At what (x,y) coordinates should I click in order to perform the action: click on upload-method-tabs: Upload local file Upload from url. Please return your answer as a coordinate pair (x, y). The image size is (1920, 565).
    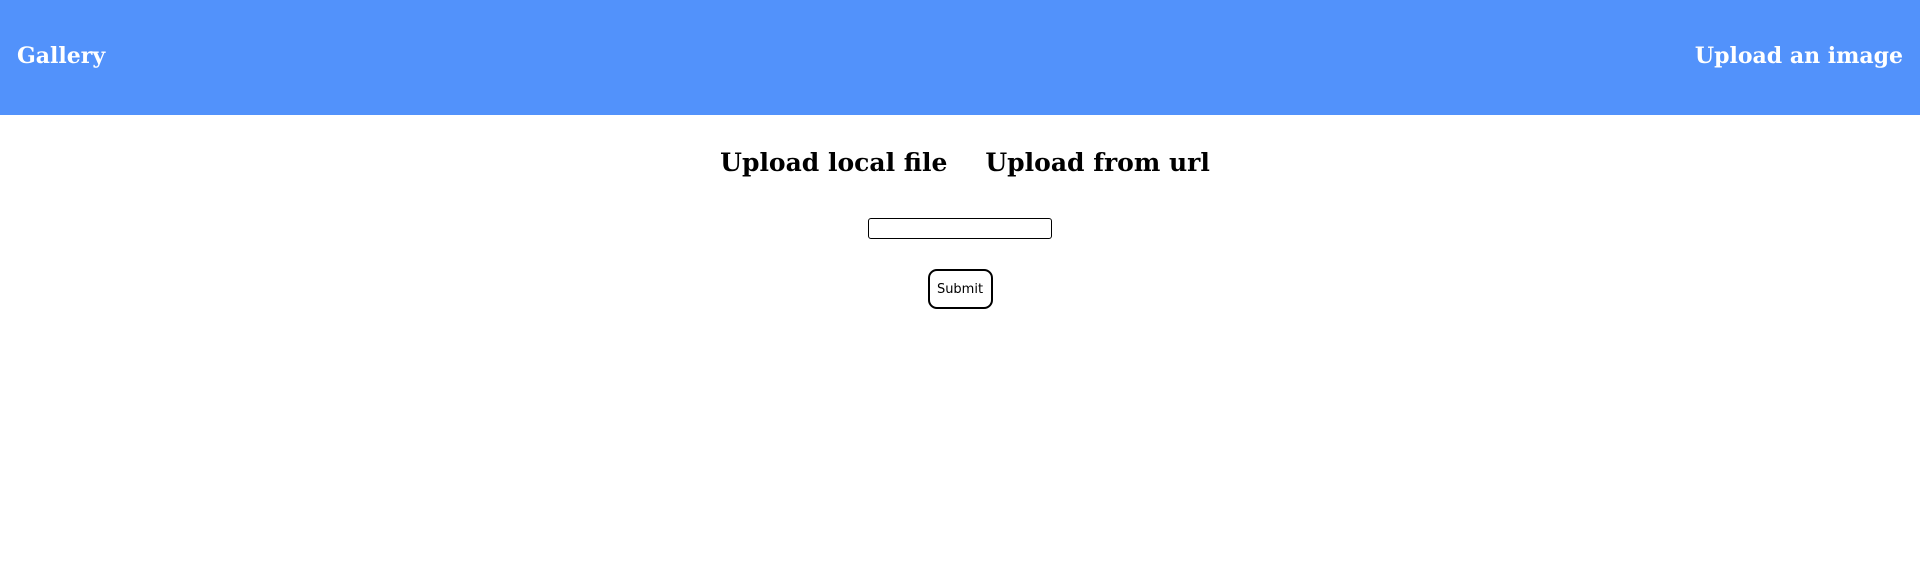
    Looking at the image, I should click on (965, 162).